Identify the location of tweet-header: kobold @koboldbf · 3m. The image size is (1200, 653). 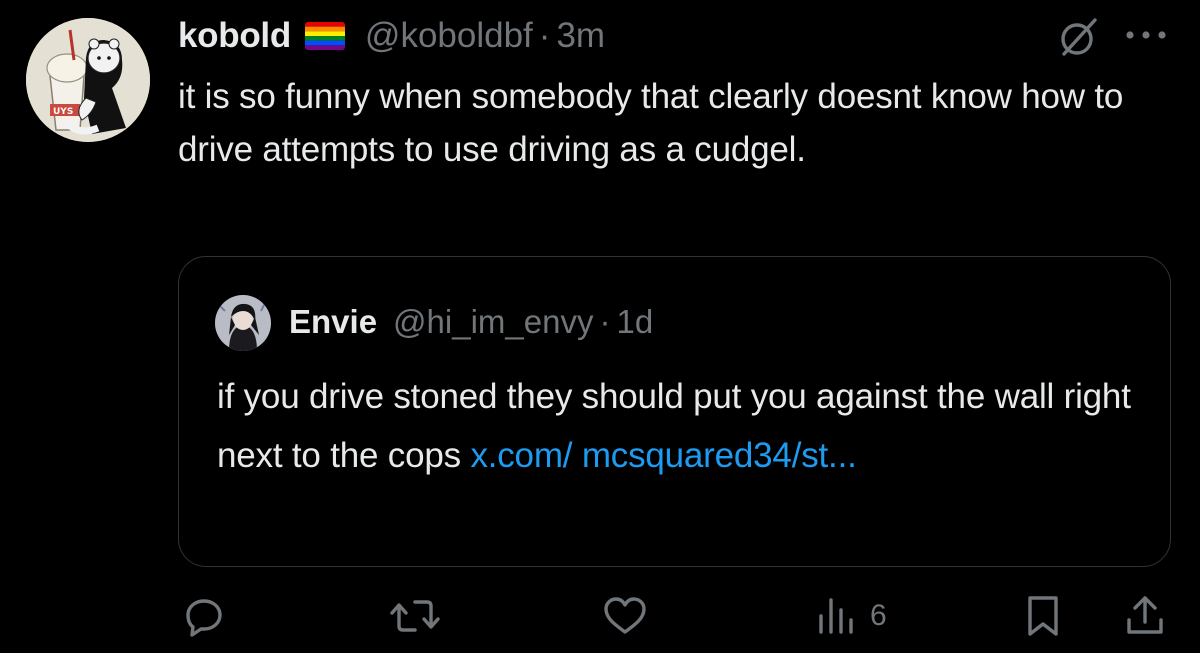
(391, 36).